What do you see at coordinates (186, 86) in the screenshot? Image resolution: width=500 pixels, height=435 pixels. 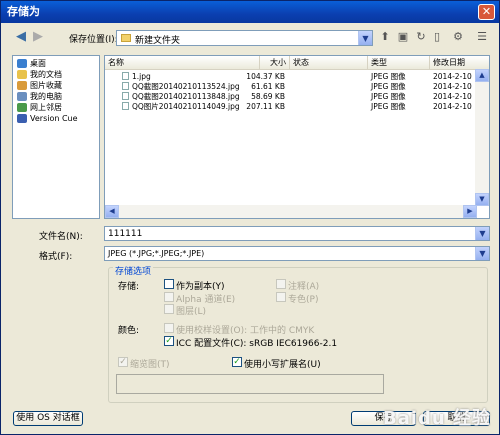 I see `file-name: QQ截图20140210113524.jpg` at bounding box center [186, 86].